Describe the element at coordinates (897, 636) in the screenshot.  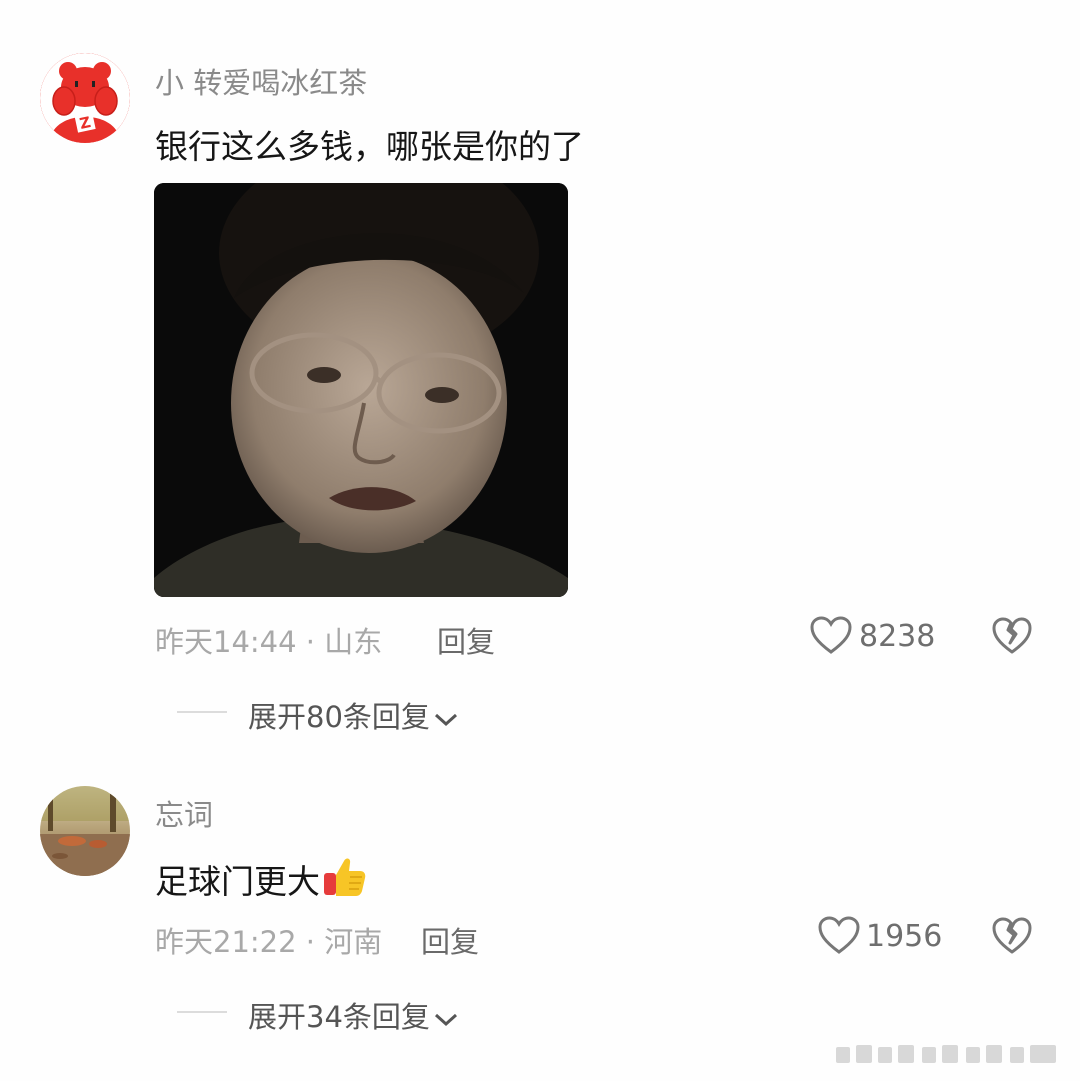
I see `like-count: 8238` at that location.